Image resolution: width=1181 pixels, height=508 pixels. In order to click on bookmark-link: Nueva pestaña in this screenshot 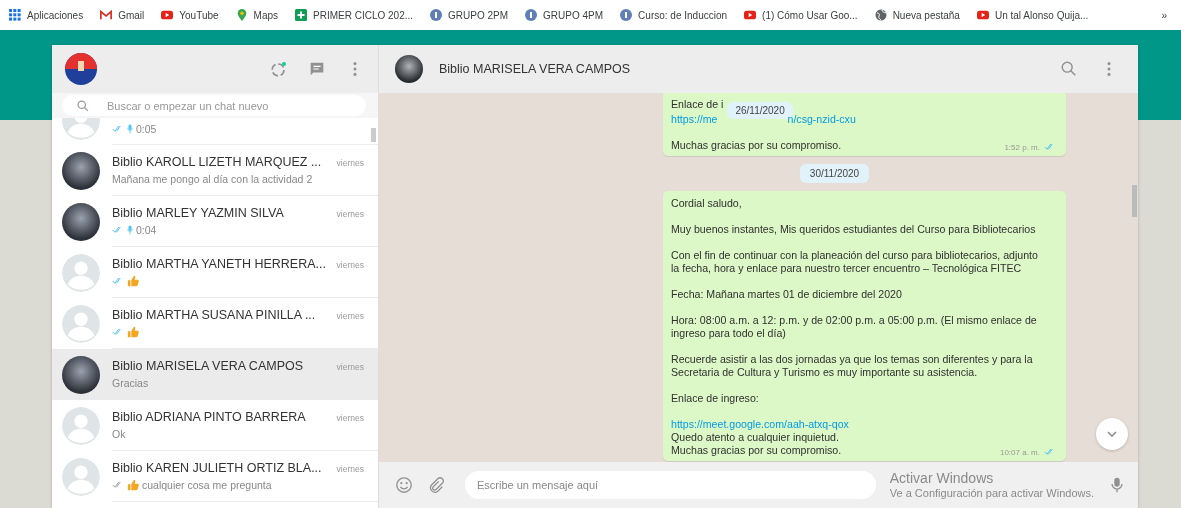, I will do `click(917, 15)`.